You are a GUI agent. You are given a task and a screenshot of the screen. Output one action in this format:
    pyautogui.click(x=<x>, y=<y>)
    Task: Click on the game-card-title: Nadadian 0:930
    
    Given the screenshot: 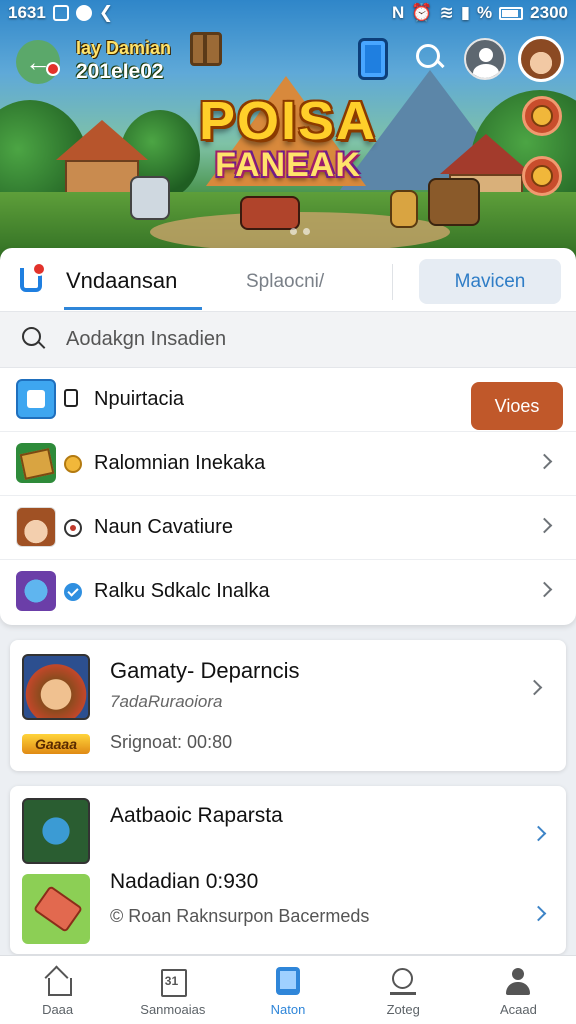 What is the action you would take?
    pyautogui.click(x=184, y=881)
    